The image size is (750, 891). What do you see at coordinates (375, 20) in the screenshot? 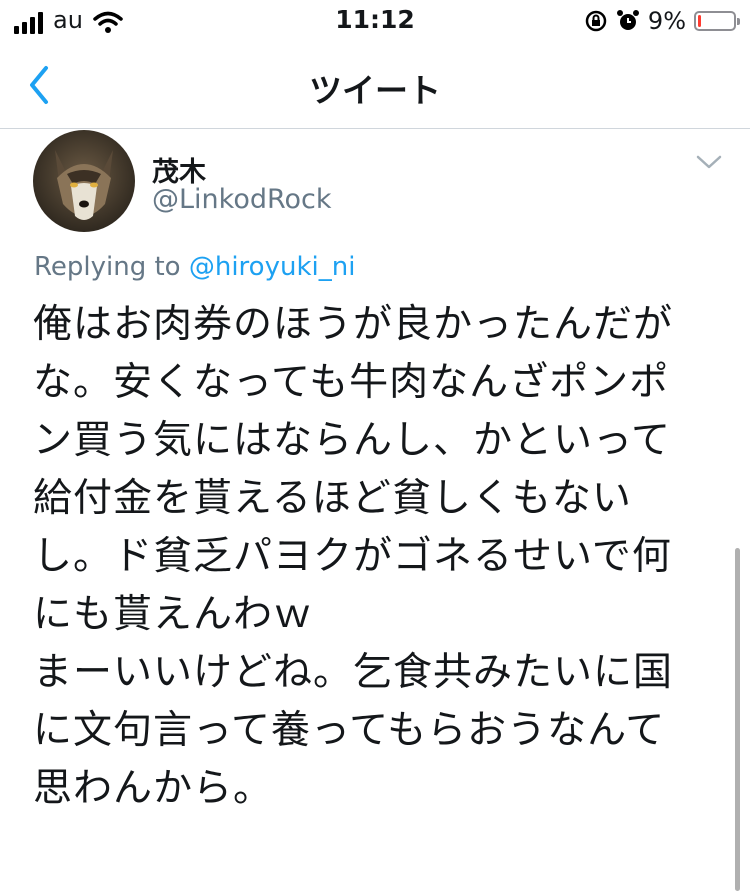
I see `status-bar: au 11:12 9%` at bounding box center [375, 20].